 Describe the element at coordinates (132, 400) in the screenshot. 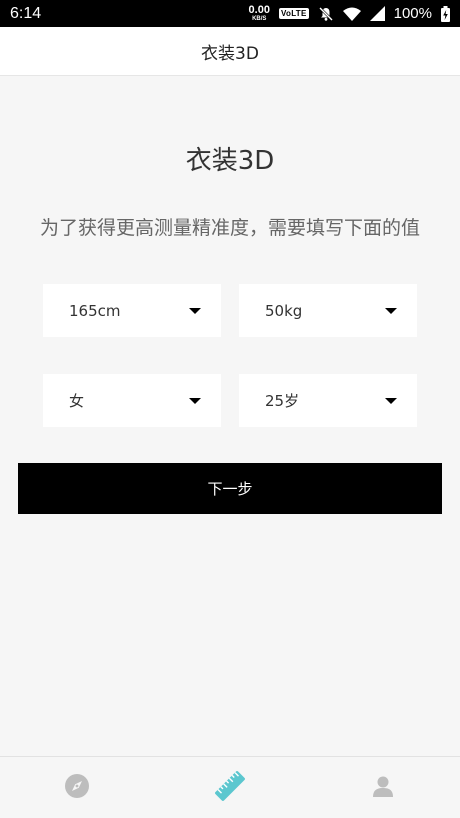

I see `gender-select: 女` at that location.